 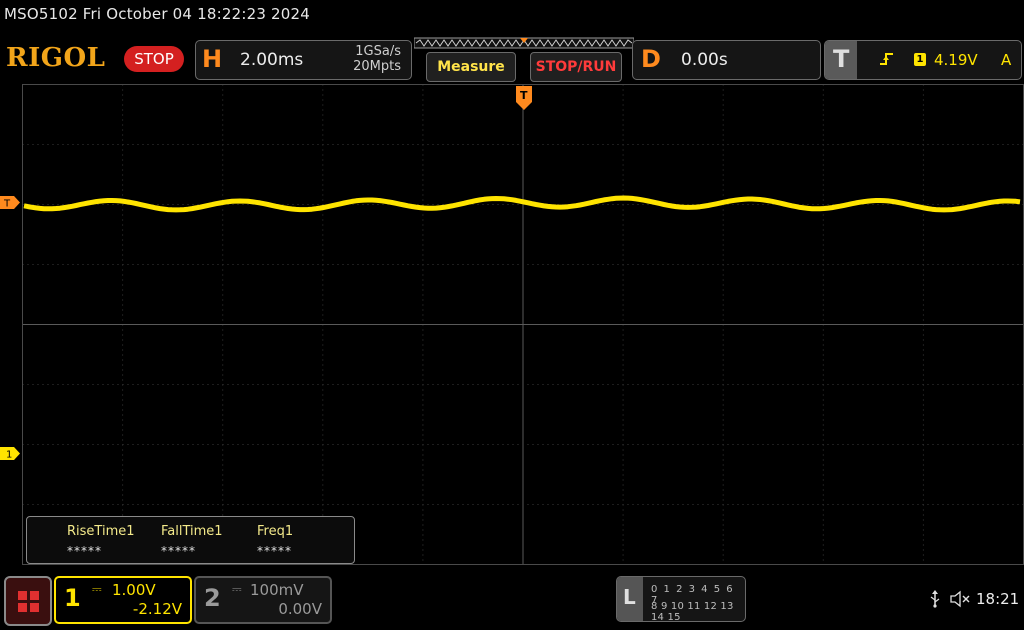 I want to click on mute-icon, so click(x=961, y=599).